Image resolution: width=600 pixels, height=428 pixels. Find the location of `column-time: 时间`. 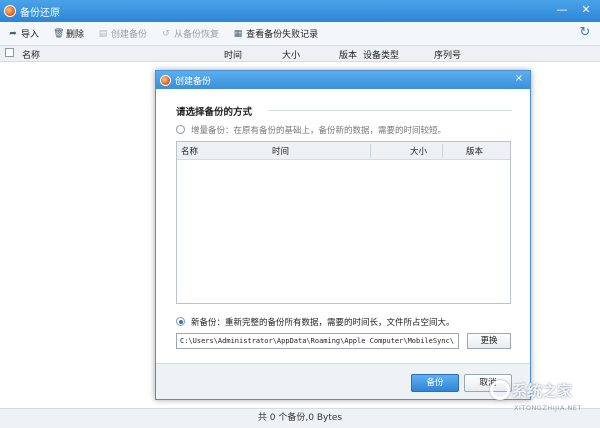

column-time: 时间 is located at coordinates (233, 54).